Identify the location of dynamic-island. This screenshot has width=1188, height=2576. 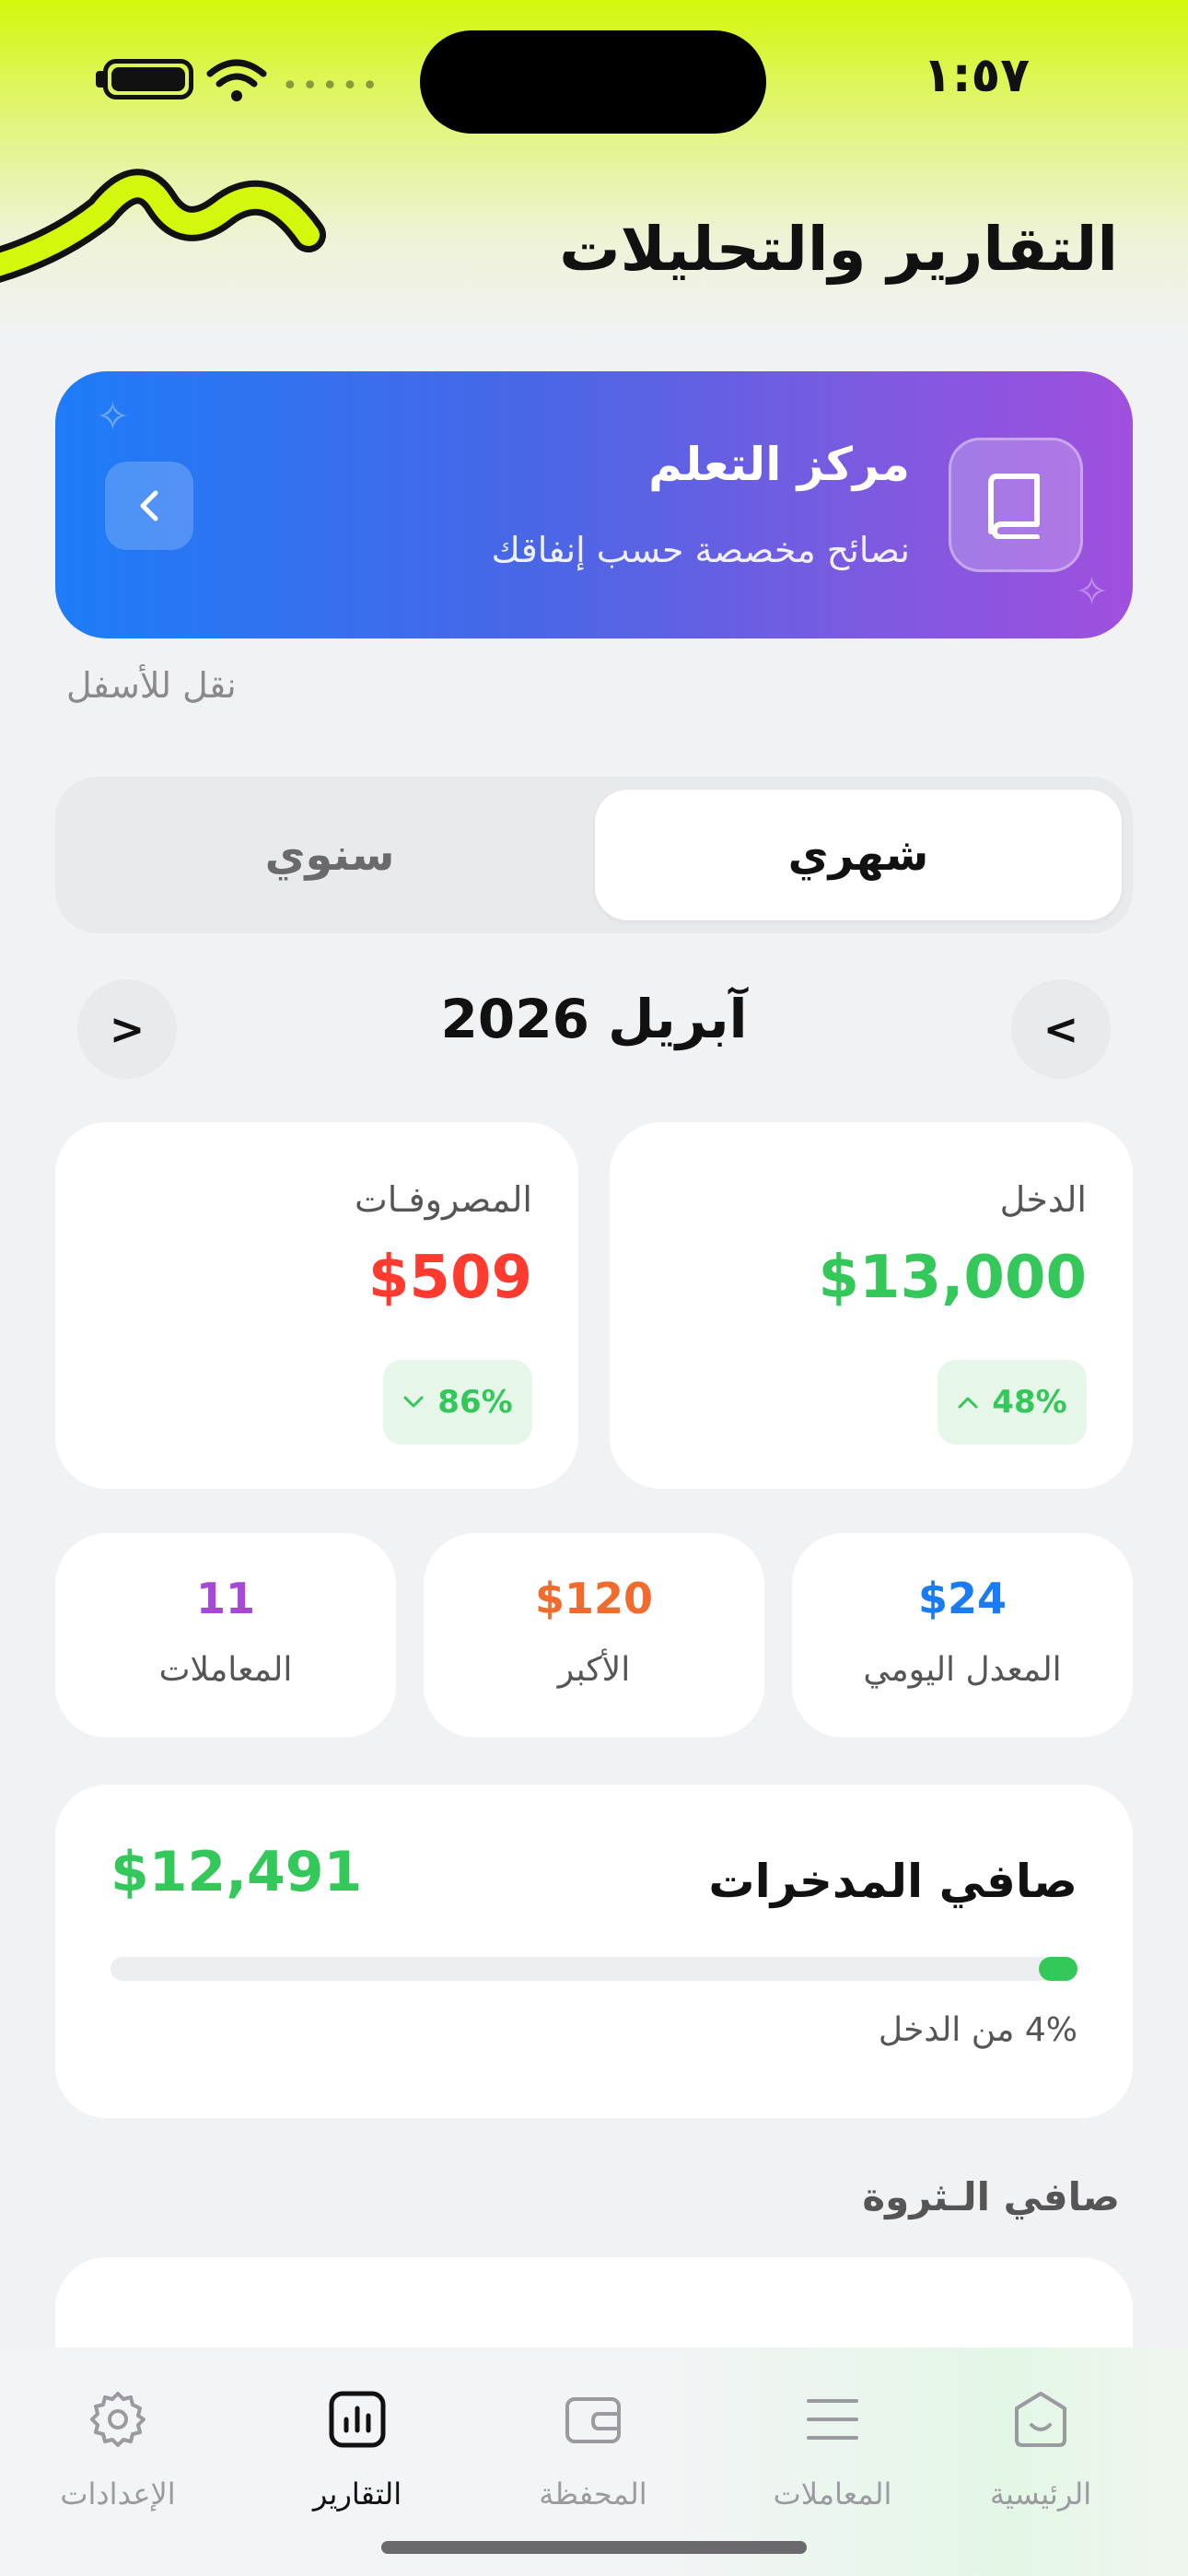
(593, 82).